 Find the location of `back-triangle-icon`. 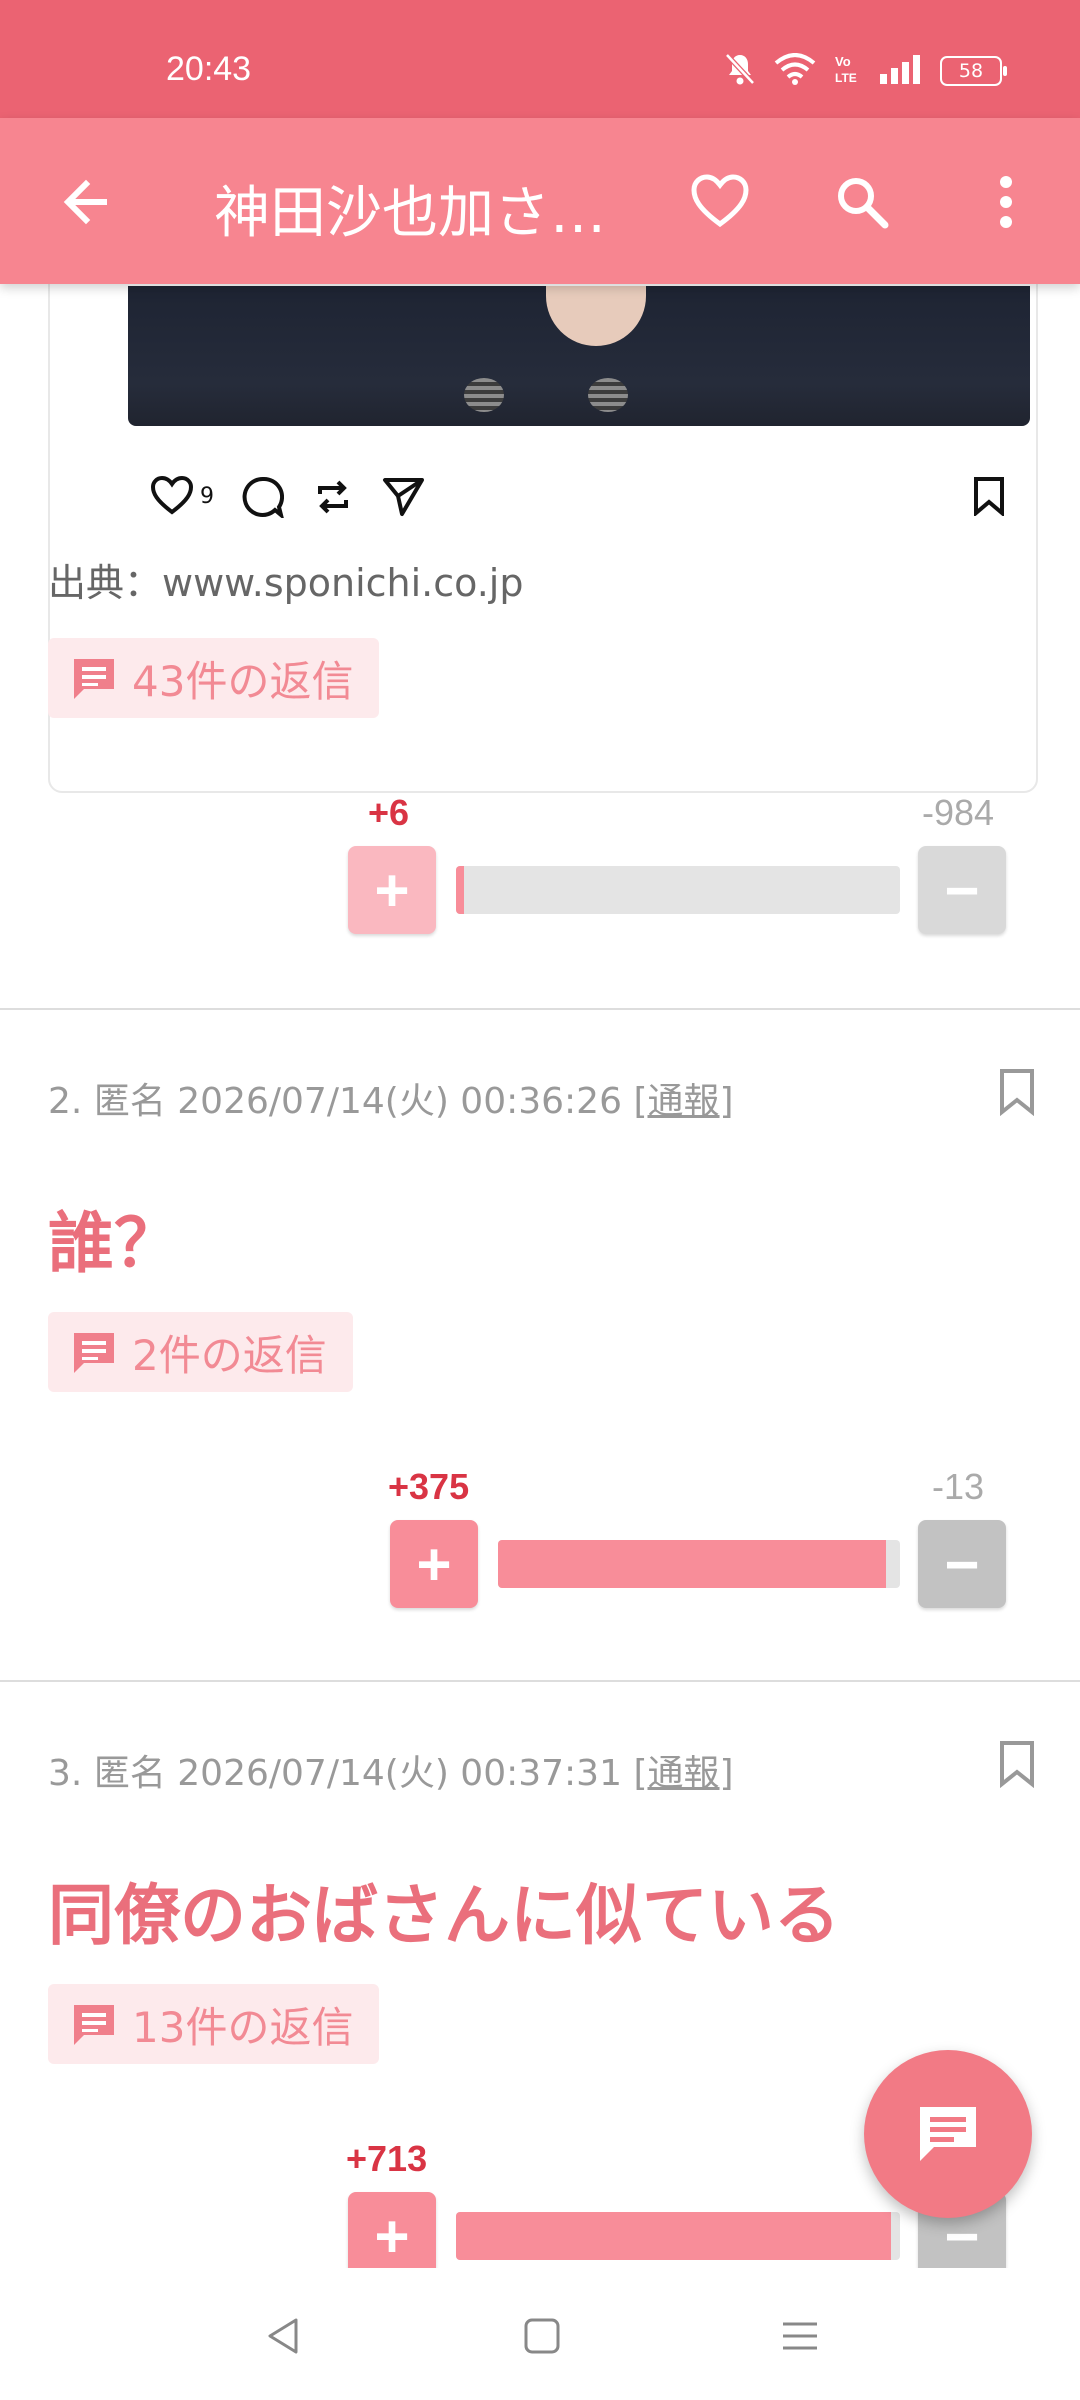

back-triangle-icon is located at coordinates (283, 2336).